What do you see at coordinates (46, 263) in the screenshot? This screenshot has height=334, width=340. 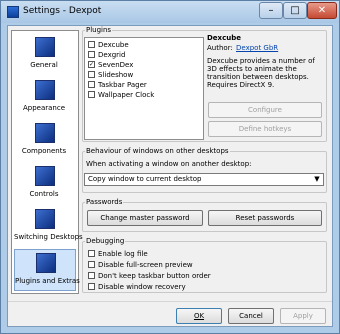 I see `plugins-extras-icon` at bounding box center [46, 263].